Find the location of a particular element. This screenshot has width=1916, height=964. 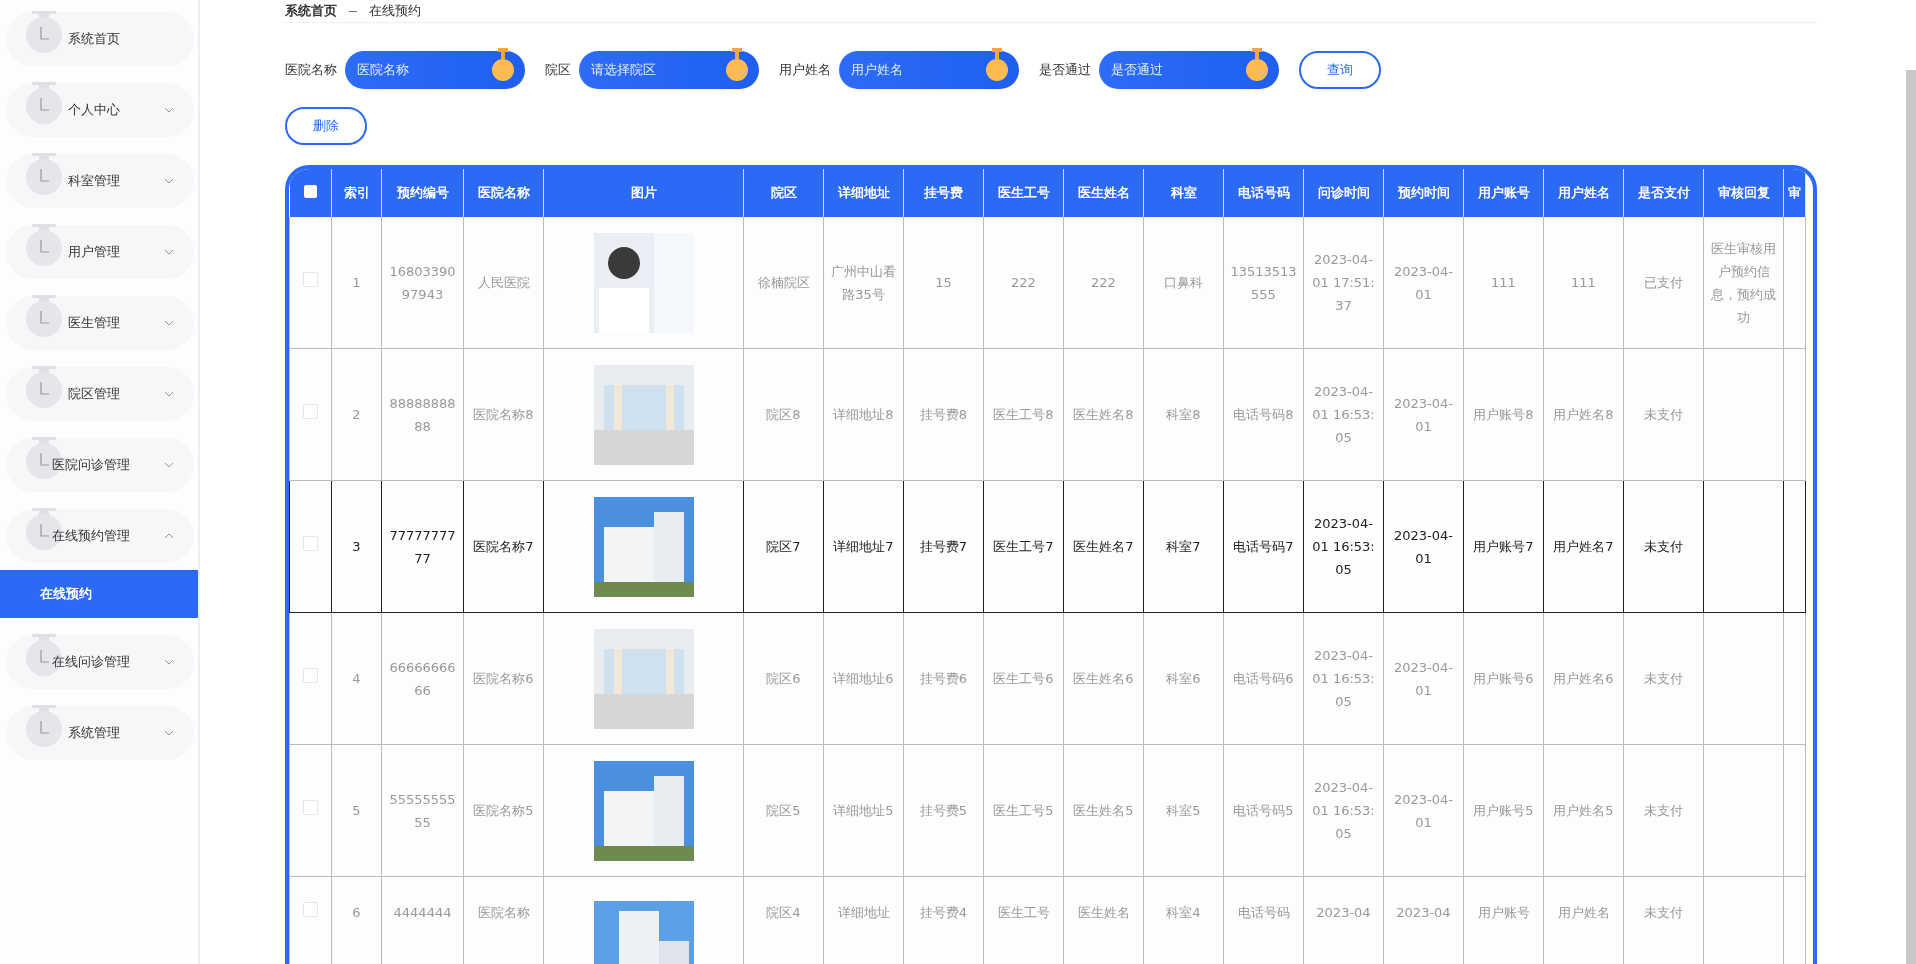

table-cell: 6 is located at coordinates (356, 912).